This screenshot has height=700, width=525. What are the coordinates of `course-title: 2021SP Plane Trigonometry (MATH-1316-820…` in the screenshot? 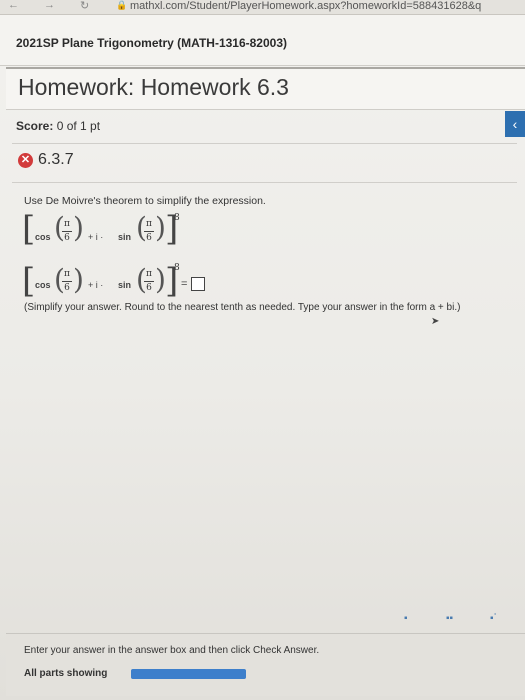 It's located at (151, 43).